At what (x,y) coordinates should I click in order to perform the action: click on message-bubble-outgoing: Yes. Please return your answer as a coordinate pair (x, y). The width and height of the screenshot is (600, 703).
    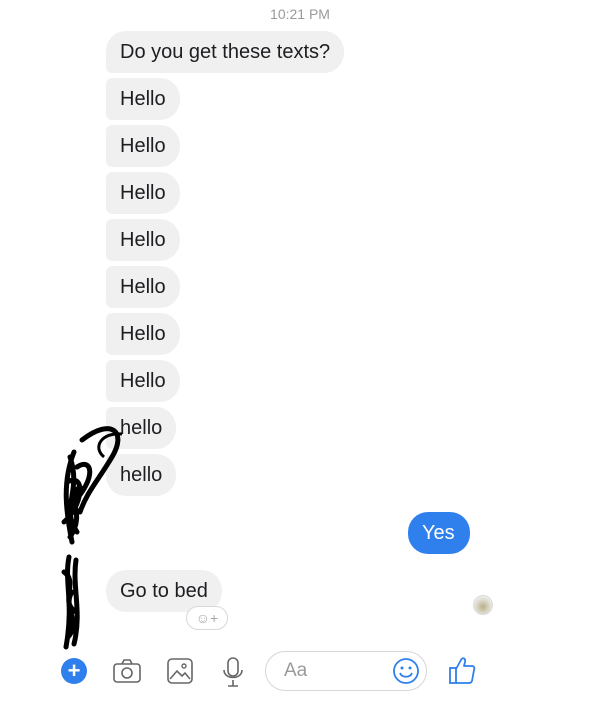
    Looking at the image, I should click on (439, 533).